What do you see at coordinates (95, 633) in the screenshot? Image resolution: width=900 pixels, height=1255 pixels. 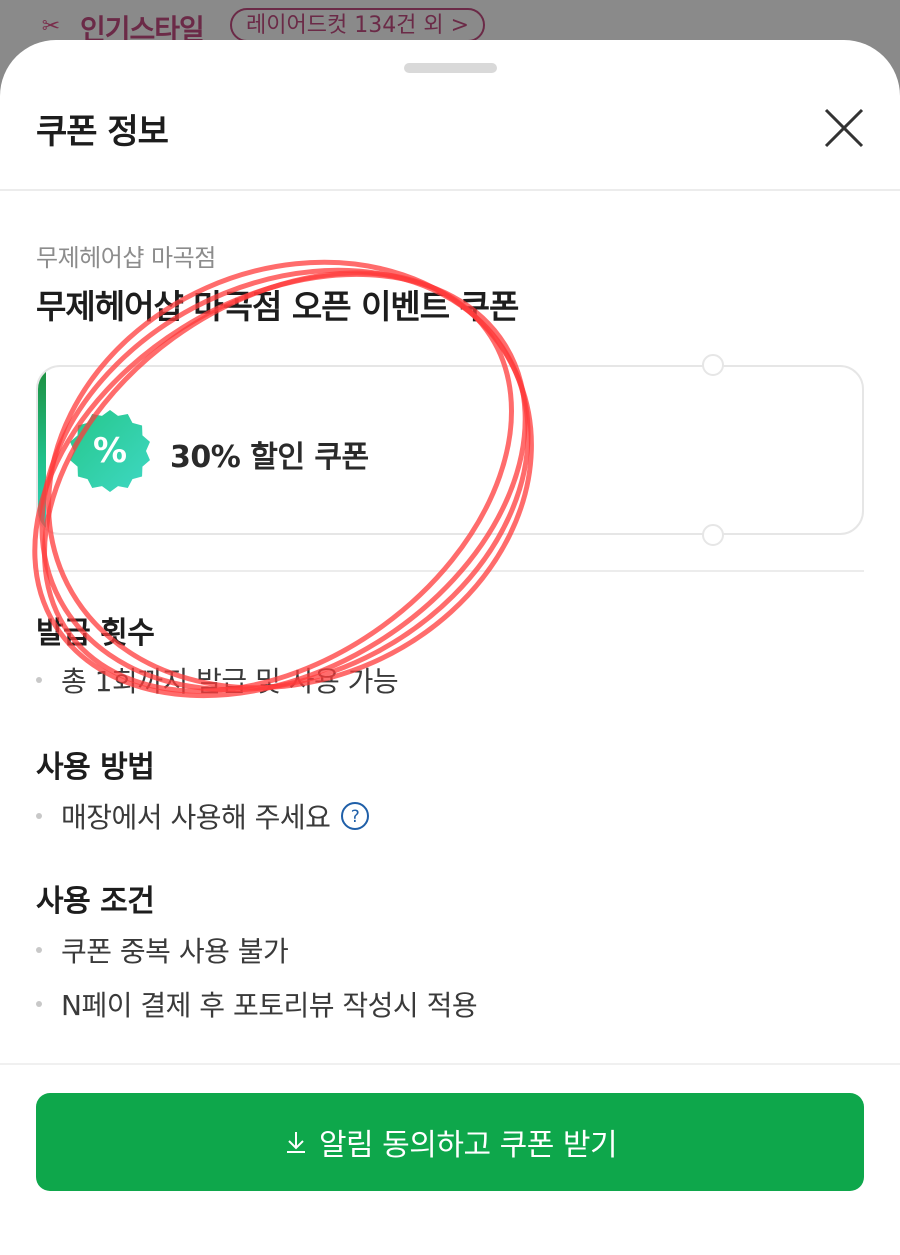 I see `section-title-issue-count: 발급 횟수` at bounding box center [95, 633].